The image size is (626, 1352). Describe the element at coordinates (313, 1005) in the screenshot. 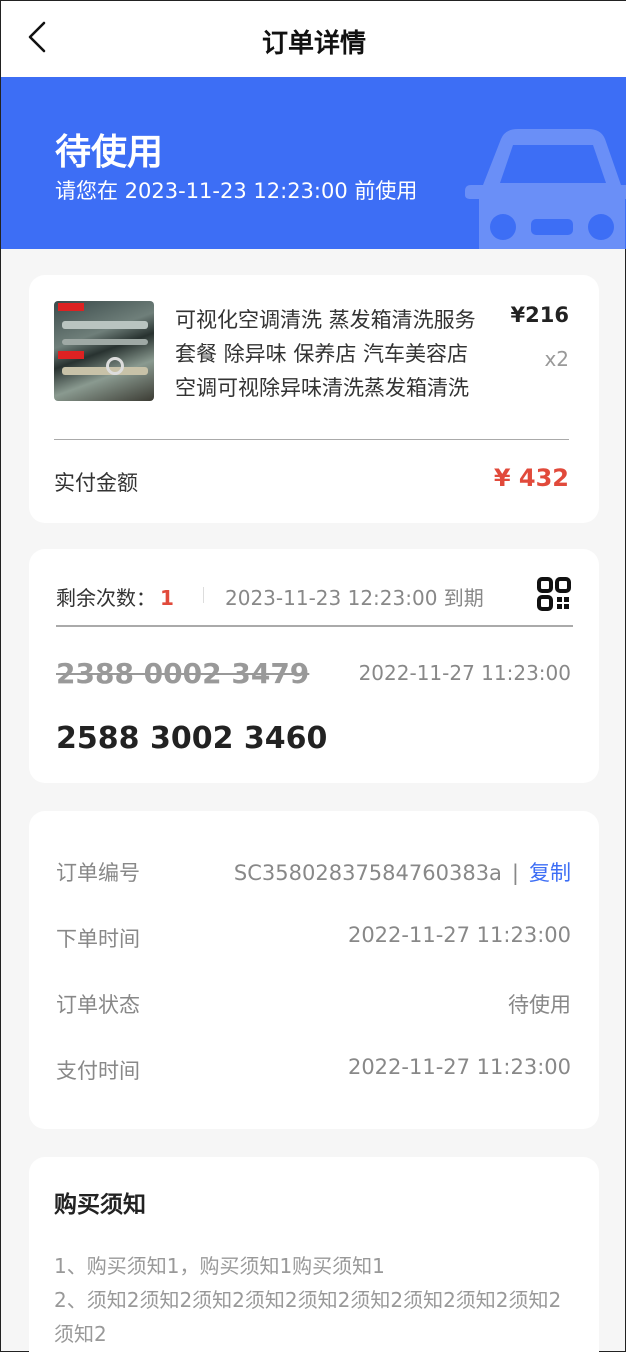

I see `order-status-row: 订单状态 待使用` at that location.